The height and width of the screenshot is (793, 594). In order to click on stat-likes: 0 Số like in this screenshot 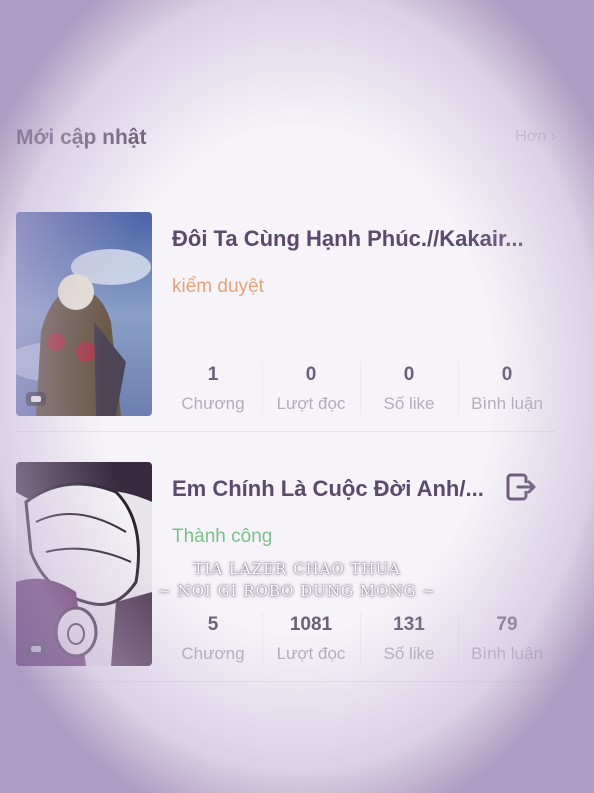, I will do `click(409, 389)`.